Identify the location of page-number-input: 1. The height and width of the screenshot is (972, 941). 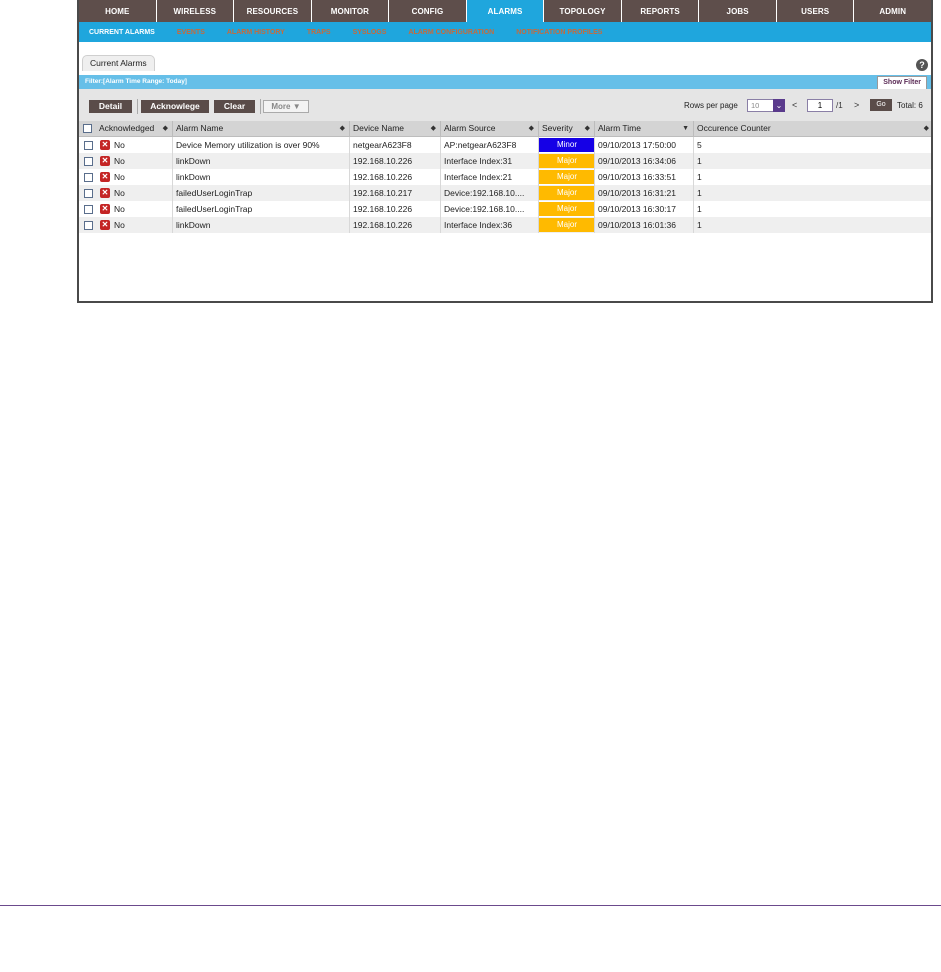
(820, 105).